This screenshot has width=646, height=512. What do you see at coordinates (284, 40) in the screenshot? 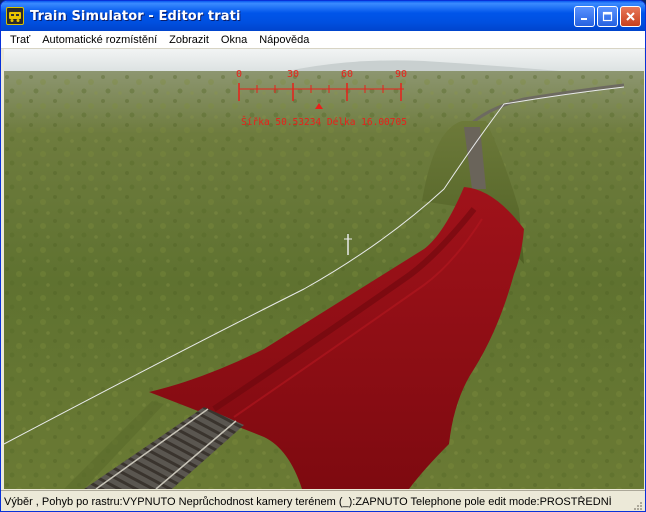
I see `menu-napoveda: Nápověda` at bounding box center [284, 40].